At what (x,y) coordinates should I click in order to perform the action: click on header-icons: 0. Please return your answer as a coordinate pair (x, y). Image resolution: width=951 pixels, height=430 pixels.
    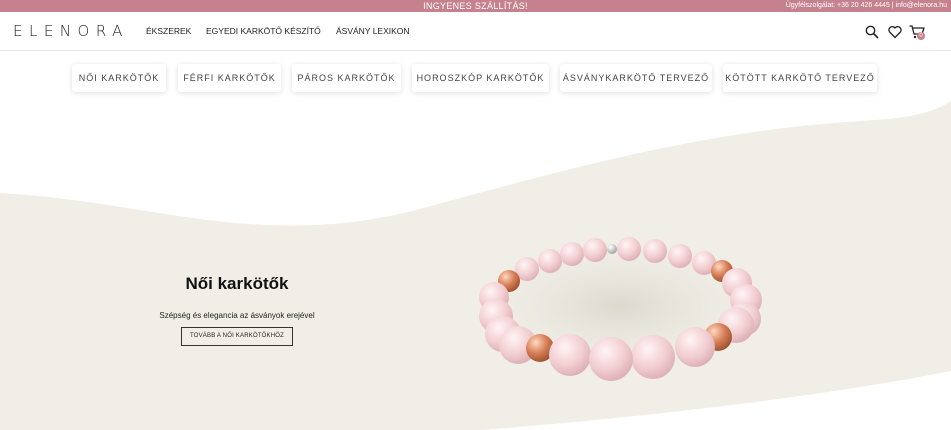
    Looking at the image, I should click on (901, 32).